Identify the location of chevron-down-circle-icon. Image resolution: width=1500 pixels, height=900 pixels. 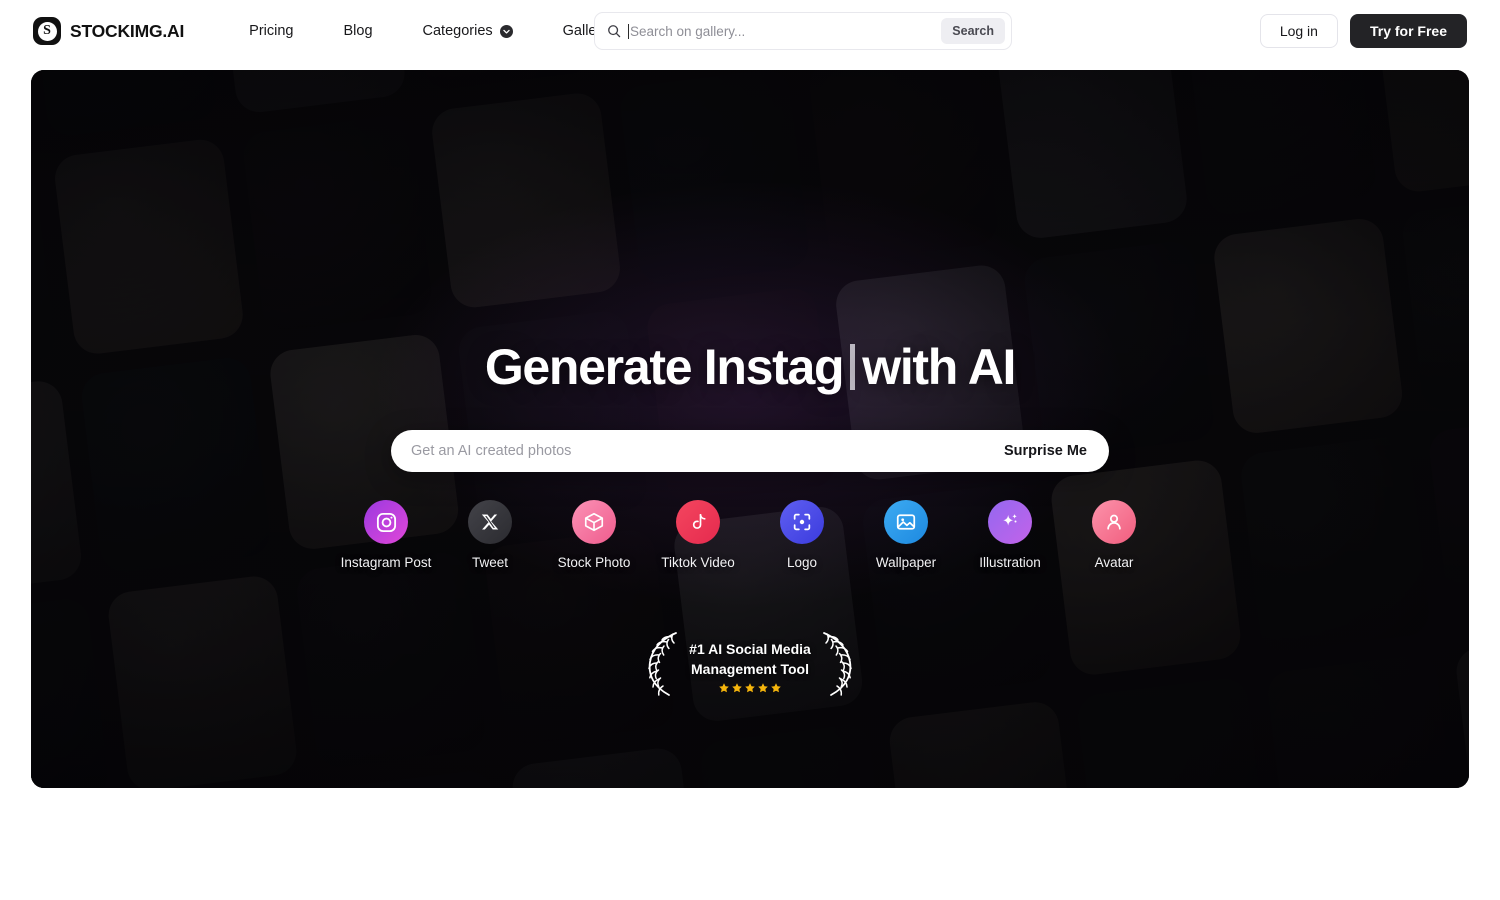
(506, 31).